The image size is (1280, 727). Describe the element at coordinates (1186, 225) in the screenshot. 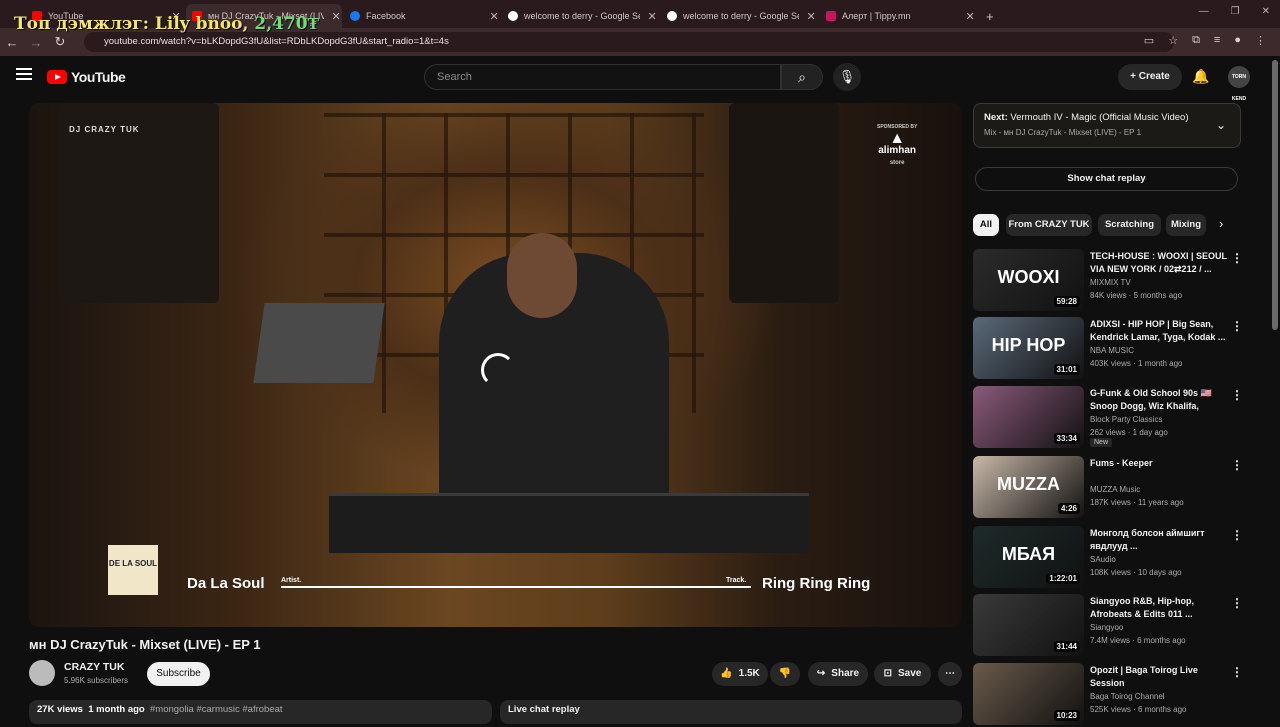

I see `chip-mixing: Mixing` at that location.